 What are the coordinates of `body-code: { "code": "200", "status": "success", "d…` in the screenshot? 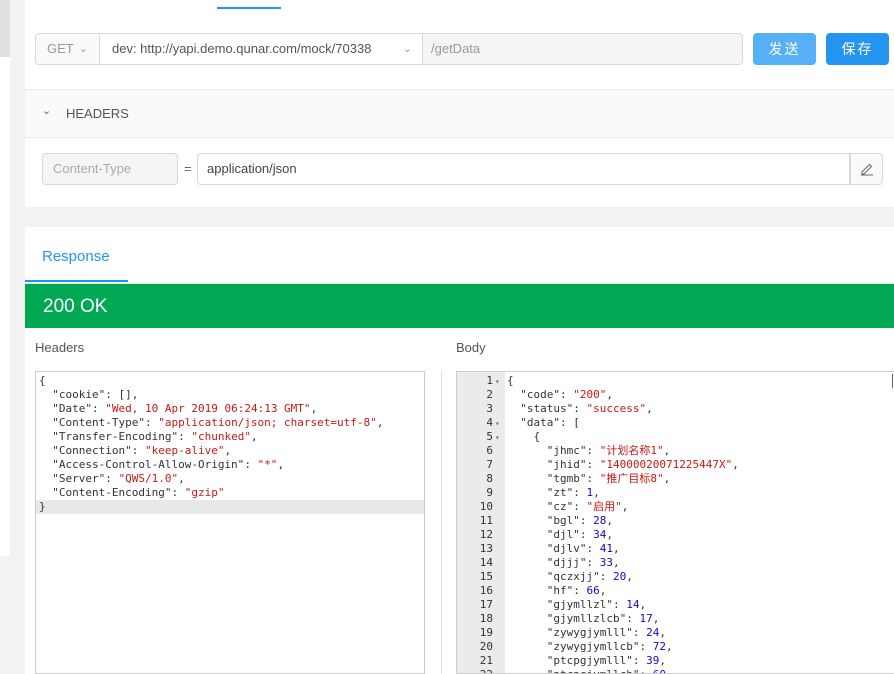 It's located at (623, 523).